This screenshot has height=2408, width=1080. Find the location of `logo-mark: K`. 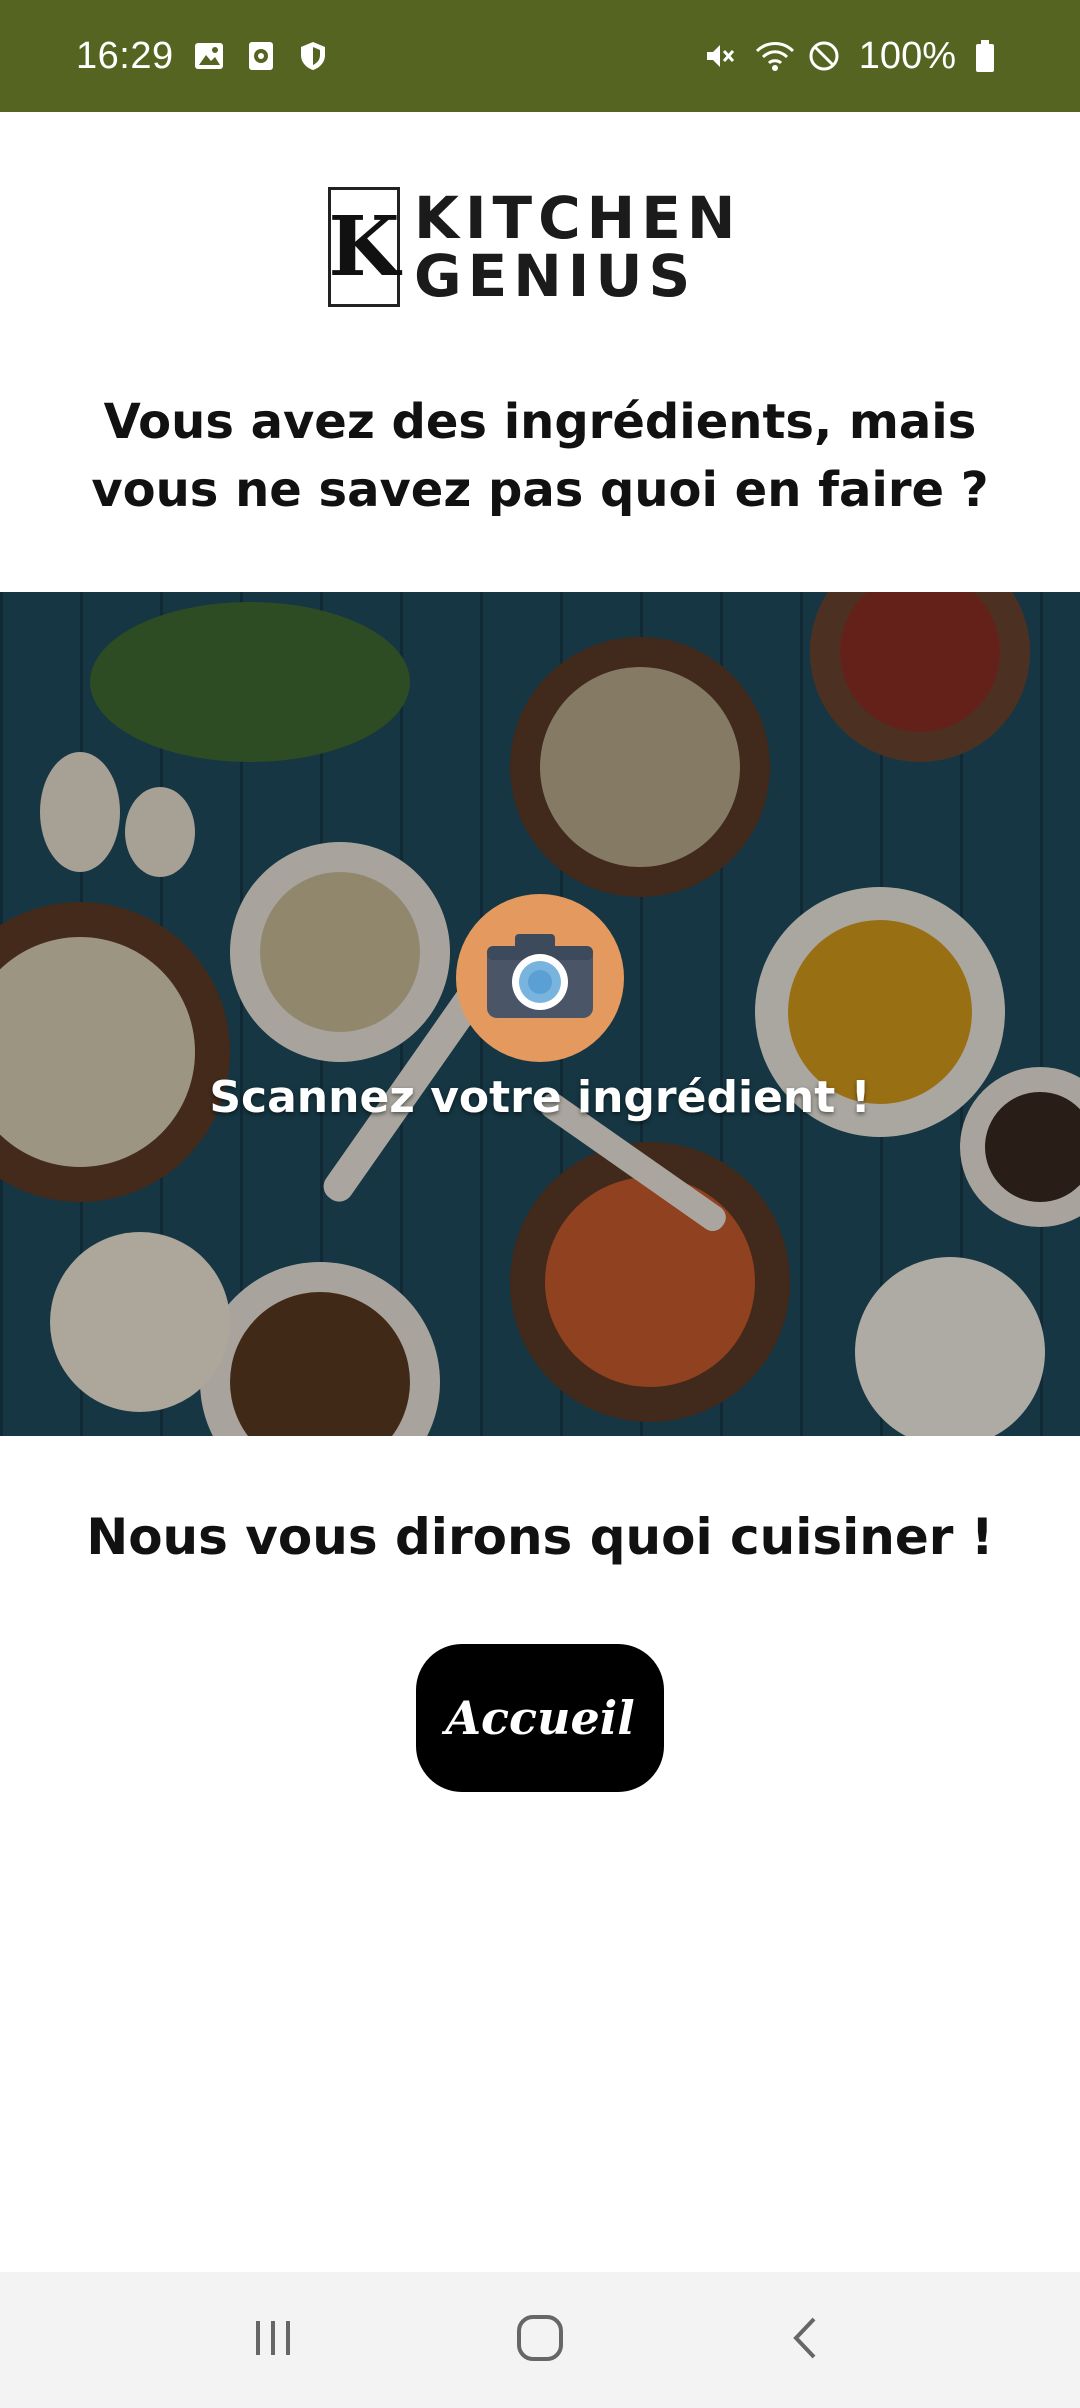

logo-mark: K is located at coordinates (364, 247).